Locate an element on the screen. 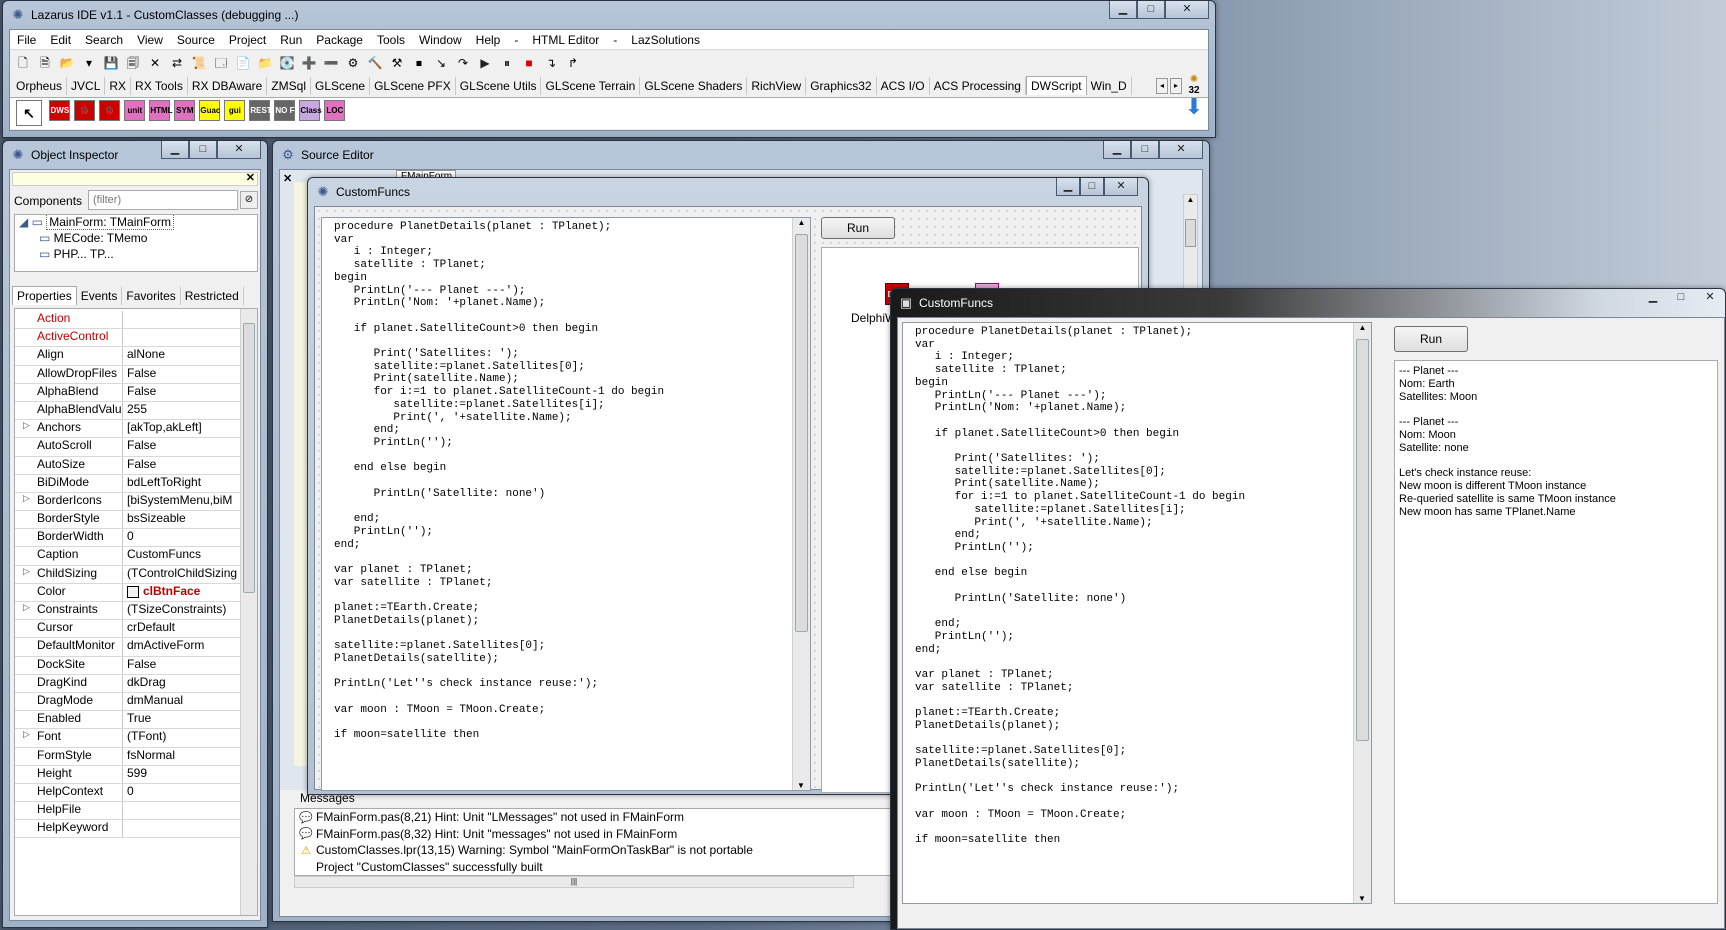 Image resolution: width=1726 pixels, height=930 pixels. palette-component-button: HTML is located at coordinates (161, 110).